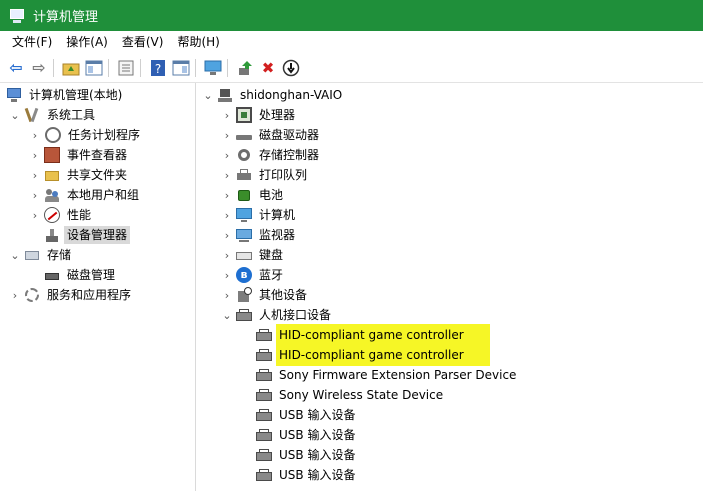 Image resolution: width=703 pixels, height=491 pixels. Describe the element at coordinates (244, 295) in the screenshot. I see `unknown-device-icon` at that location.